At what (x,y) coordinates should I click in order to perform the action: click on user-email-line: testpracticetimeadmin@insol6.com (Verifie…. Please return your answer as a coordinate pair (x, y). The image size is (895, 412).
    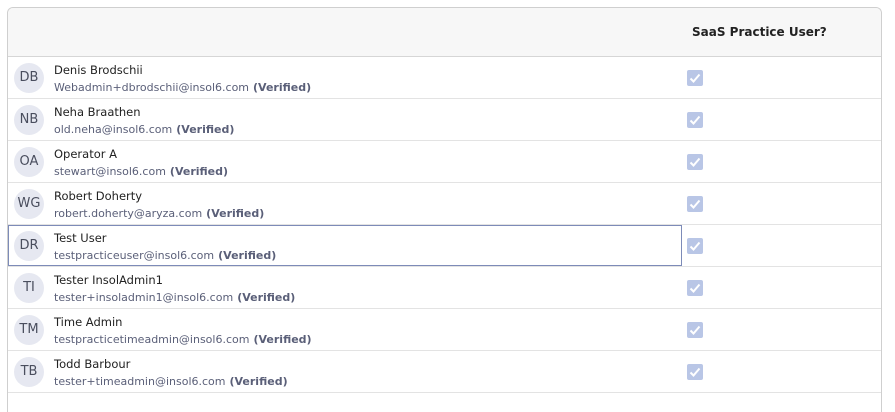
    Looking at the image, I should click on (183, 339).